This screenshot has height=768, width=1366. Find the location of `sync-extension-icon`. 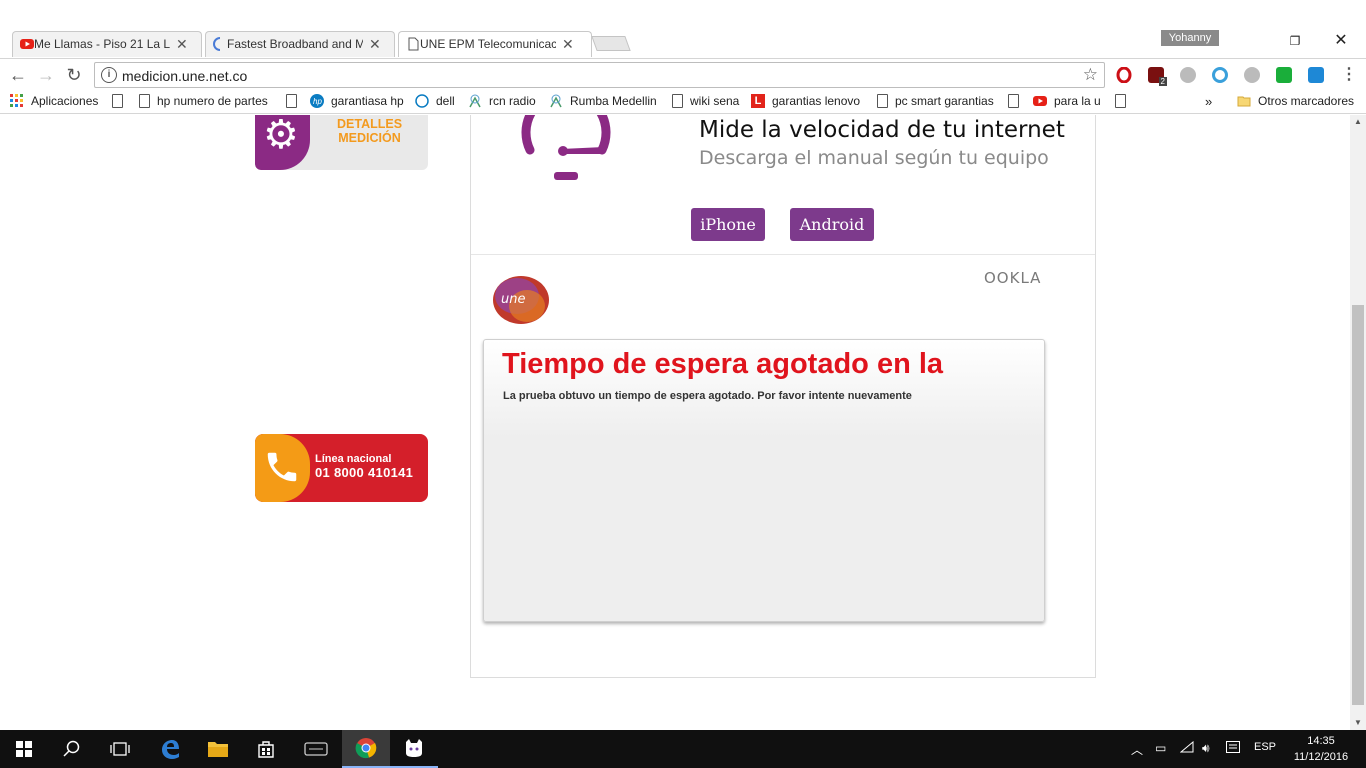

sync-extension-icon is located at coordinates (1220, 75).